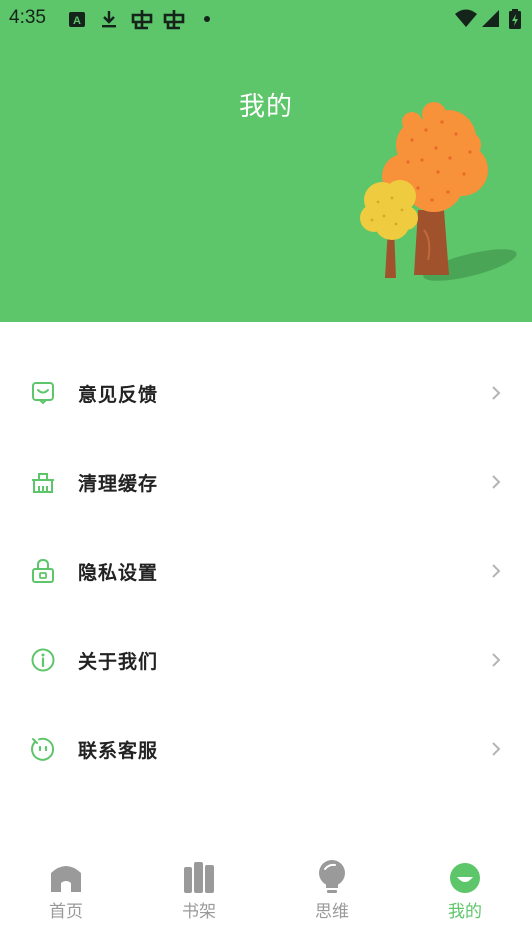 The width and height of the screenshot is (532, 947). Describe the element at coordinates (118, 484) in the screenshot. I see `menu-item-label: 清理缓存` at that location.